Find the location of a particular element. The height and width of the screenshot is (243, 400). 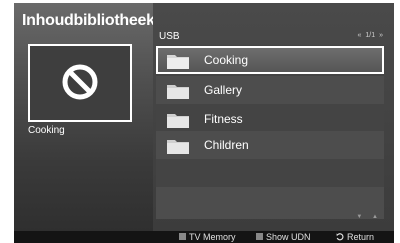

app-title: Inhoudbibliotheek is located at coordinates (88, 20).